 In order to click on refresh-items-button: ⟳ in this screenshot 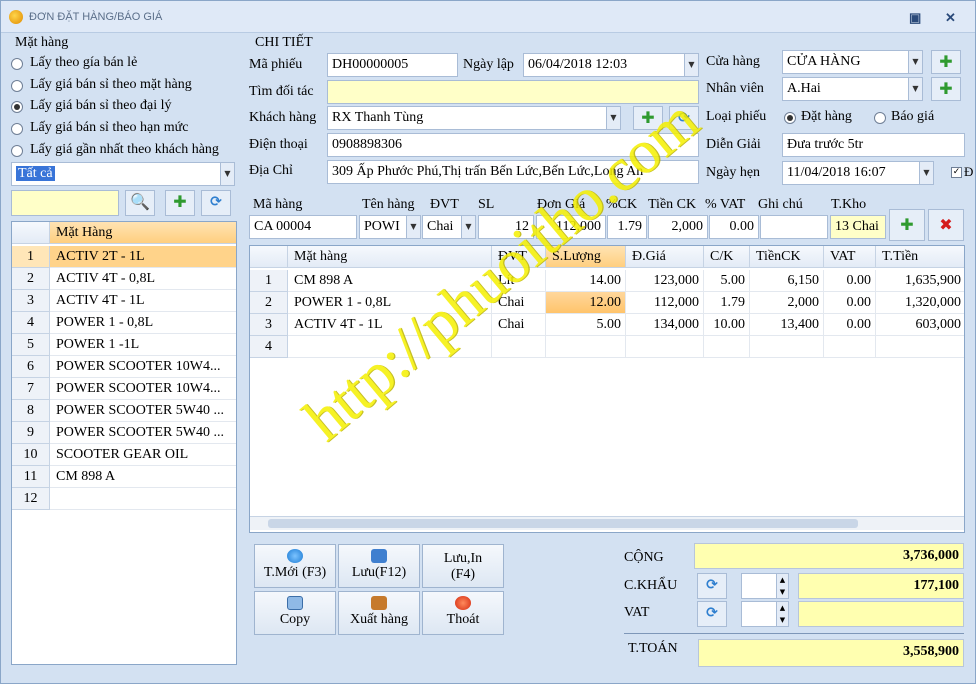, I will do `click(216, 203)`.